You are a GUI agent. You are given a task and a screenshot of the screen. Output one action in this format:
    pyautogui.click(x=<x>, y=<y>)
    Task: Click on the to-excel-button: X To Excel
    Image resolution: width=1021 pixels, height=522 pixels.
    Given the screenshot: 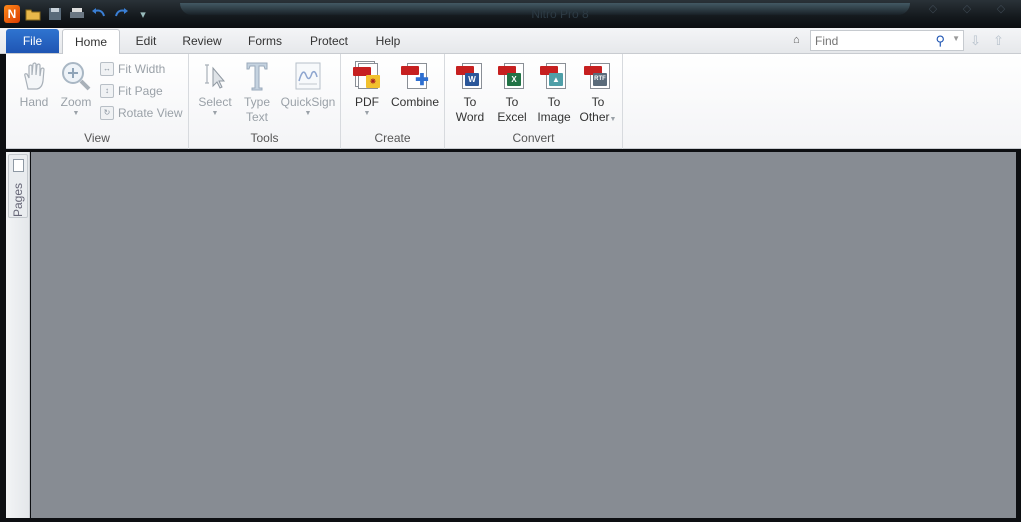 What is the action you would take?
    pyautogui.click(x=512, y=92)
    